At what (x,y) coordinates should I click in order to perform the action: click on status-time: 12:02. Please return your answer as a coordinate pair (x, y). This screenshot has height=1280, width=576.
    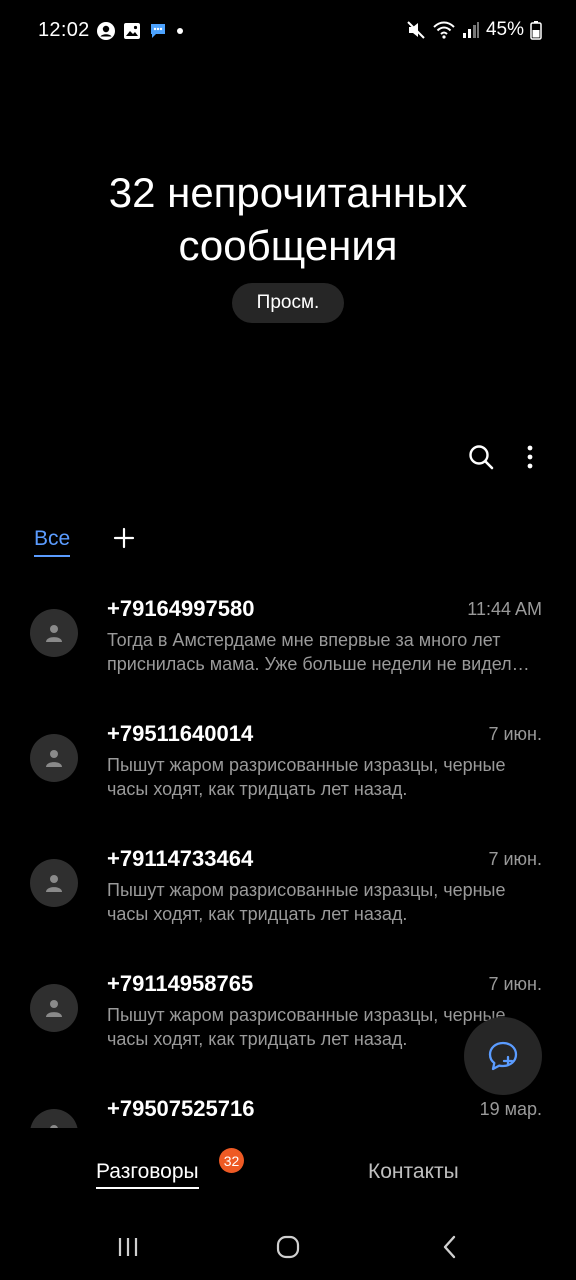
    Looking at the image, I should click on (64, 30).